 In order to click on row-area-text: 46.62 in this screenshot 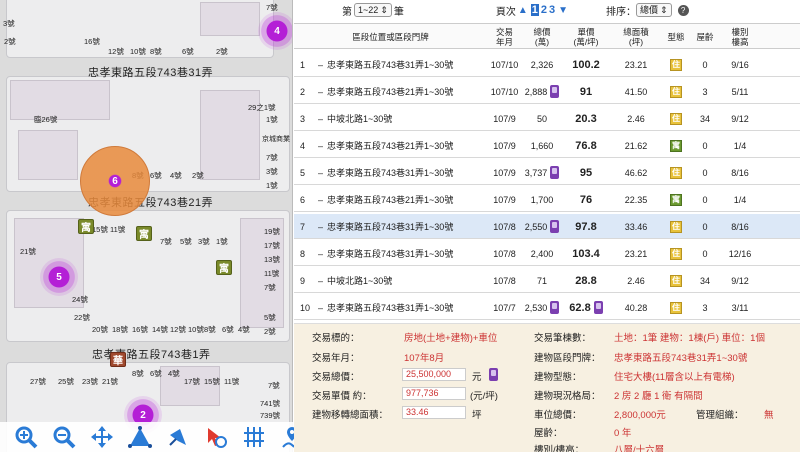, I will do `click(636, 172)`.